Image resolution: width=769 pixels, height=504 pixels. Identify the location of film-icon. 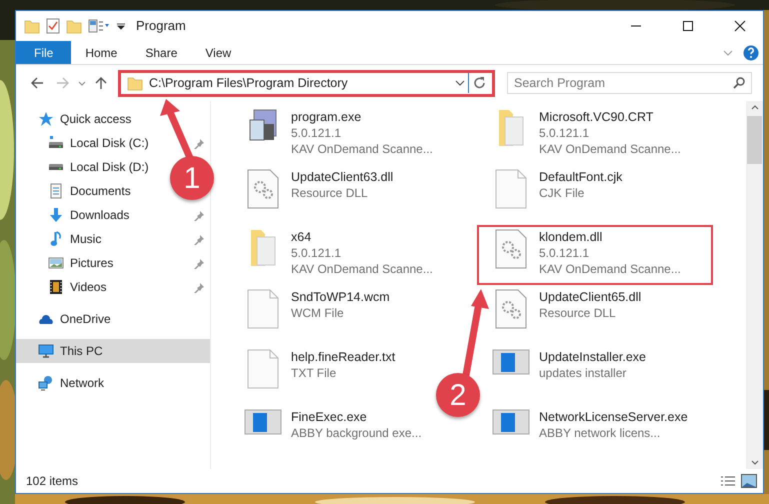
(56, 287).